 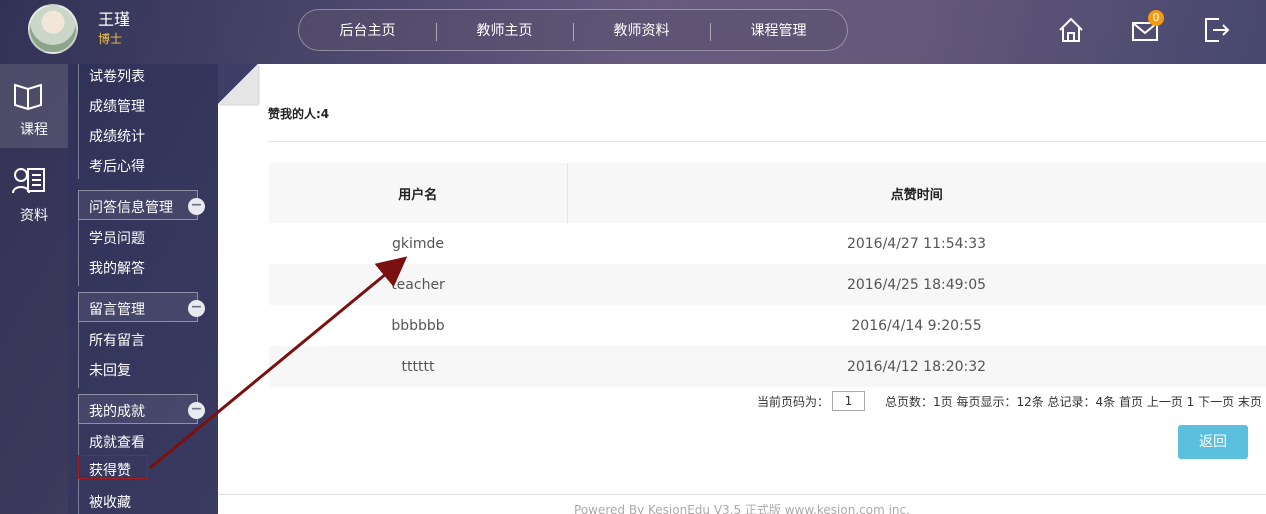 What do you see at coordinates (916, 325) in the screenshot?
I see `cell-like-time: 2016/4/14 9:20:55` at bounding box center [916, 325].